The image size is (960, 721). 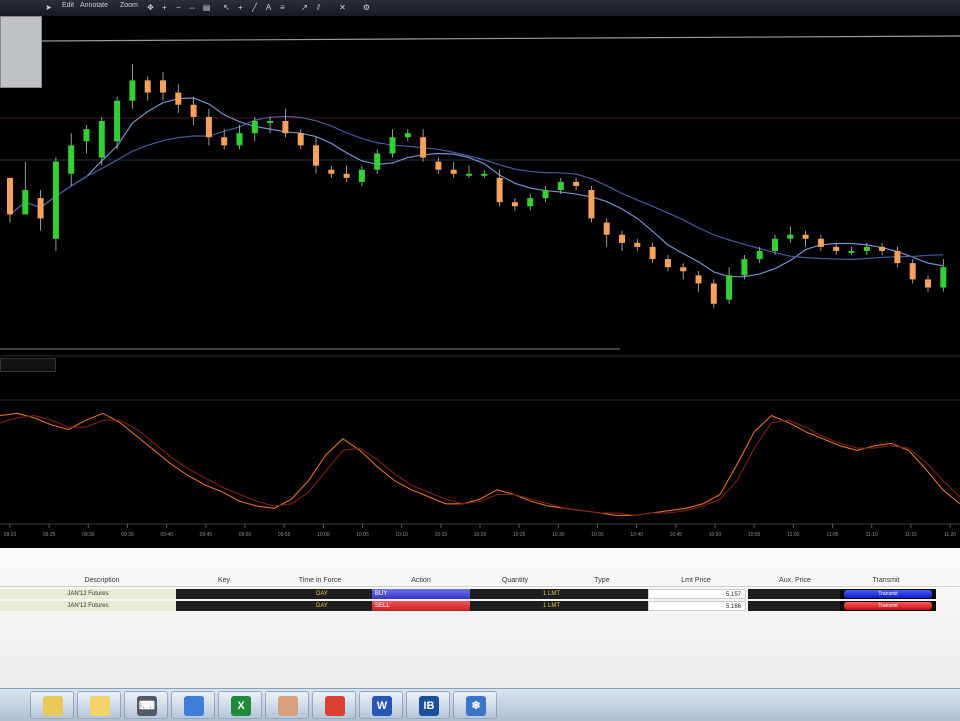 What do you see at coordinates (366, 7) in the screenshot?
I see `settings-tool-icon: ⚙` at bounding box center [366, 7].